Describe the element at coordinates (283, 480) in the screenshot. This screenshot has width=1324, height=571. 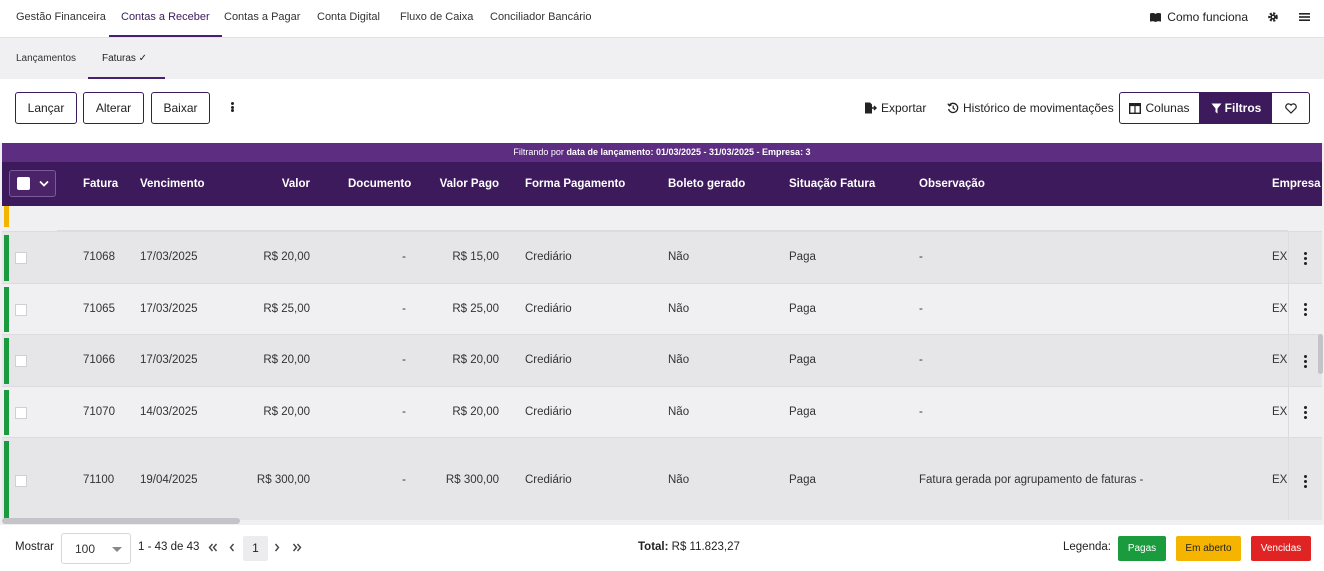
I see `cell-valor: R$ 300,00` at that location.